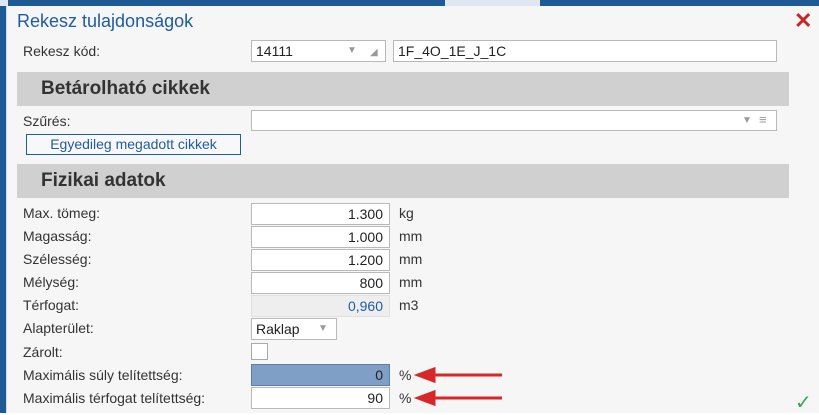 This screenshot has width=819, height=415. What do you see at coordinates (405, 398) in the screenshot?
I see `max-terfogat-telitettseg-unit: %` at bounding box center [405, 398].